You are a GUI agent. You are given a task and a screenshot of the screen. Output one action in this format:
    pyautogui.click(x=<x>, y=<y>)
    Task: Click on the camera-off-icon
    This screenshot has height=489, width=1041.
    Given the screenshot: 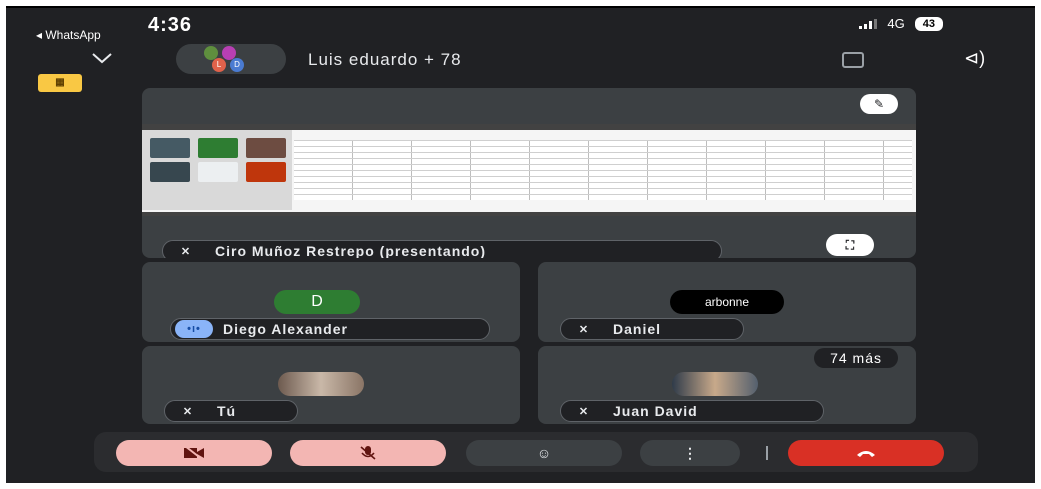 What is the action you would take?
    pyautogui.click(x=194, y=453)
    